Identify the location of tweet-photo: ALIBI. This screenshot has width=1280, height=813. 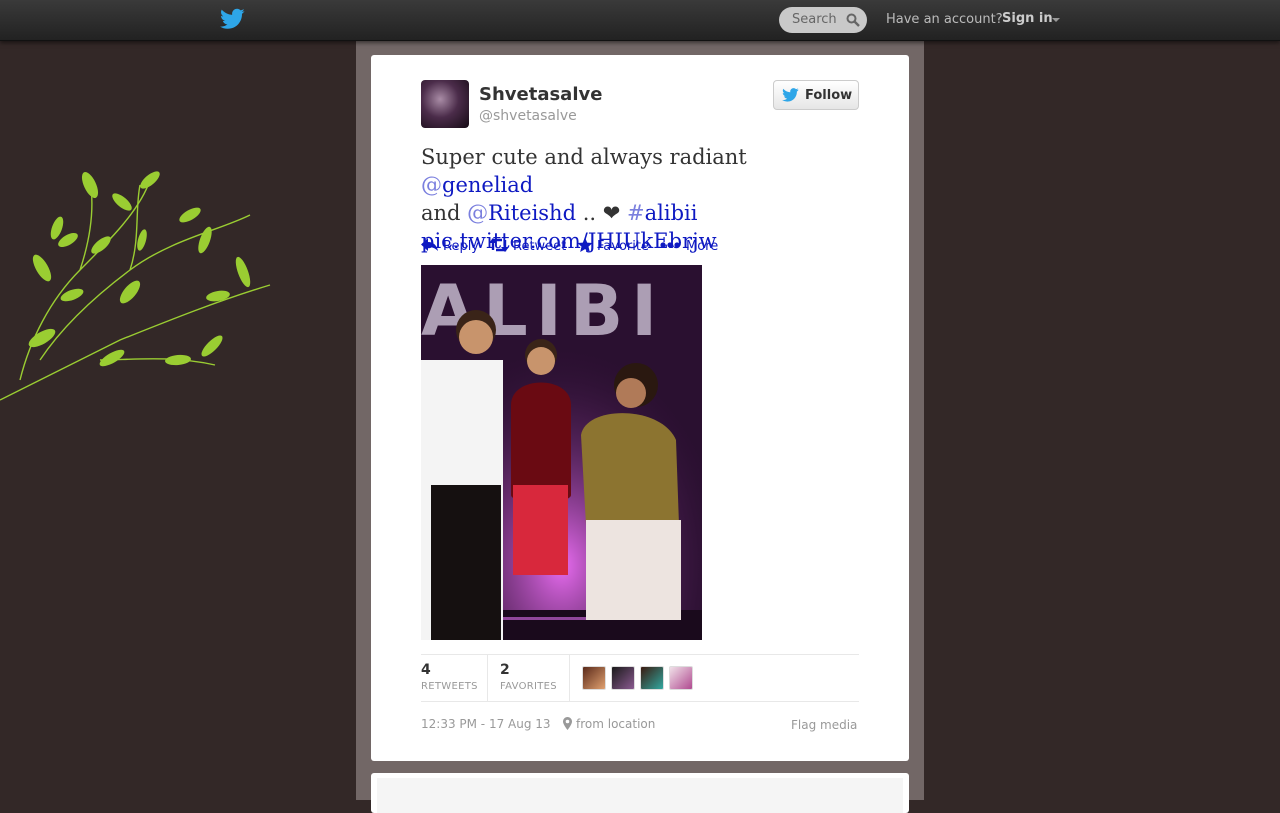
(561, 452).